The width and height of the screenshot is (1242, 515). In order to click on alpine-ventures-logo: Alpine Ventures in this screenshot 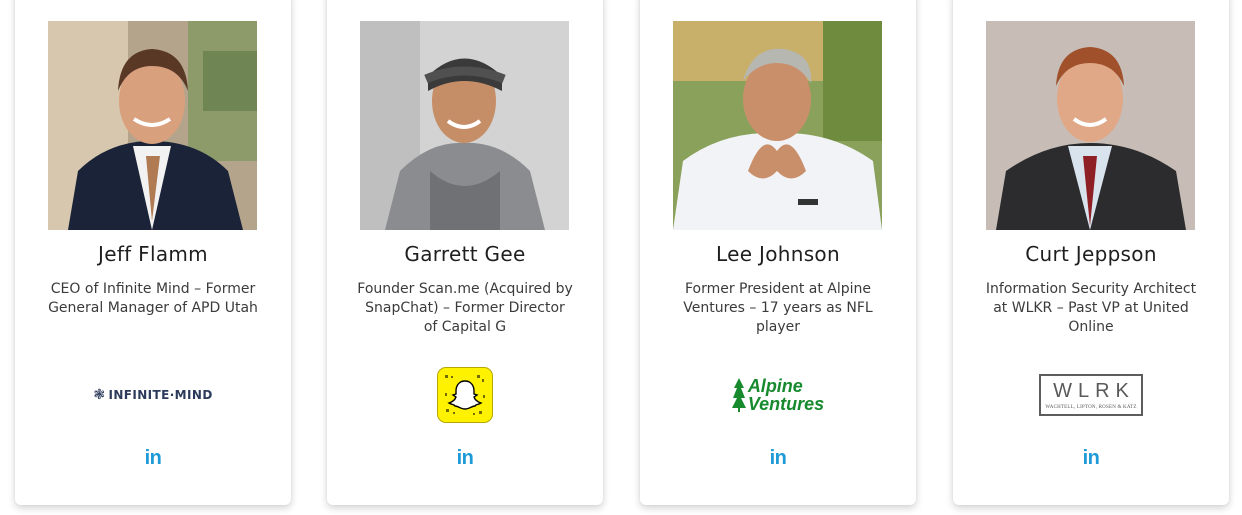, I will do `click(778, 395)`.